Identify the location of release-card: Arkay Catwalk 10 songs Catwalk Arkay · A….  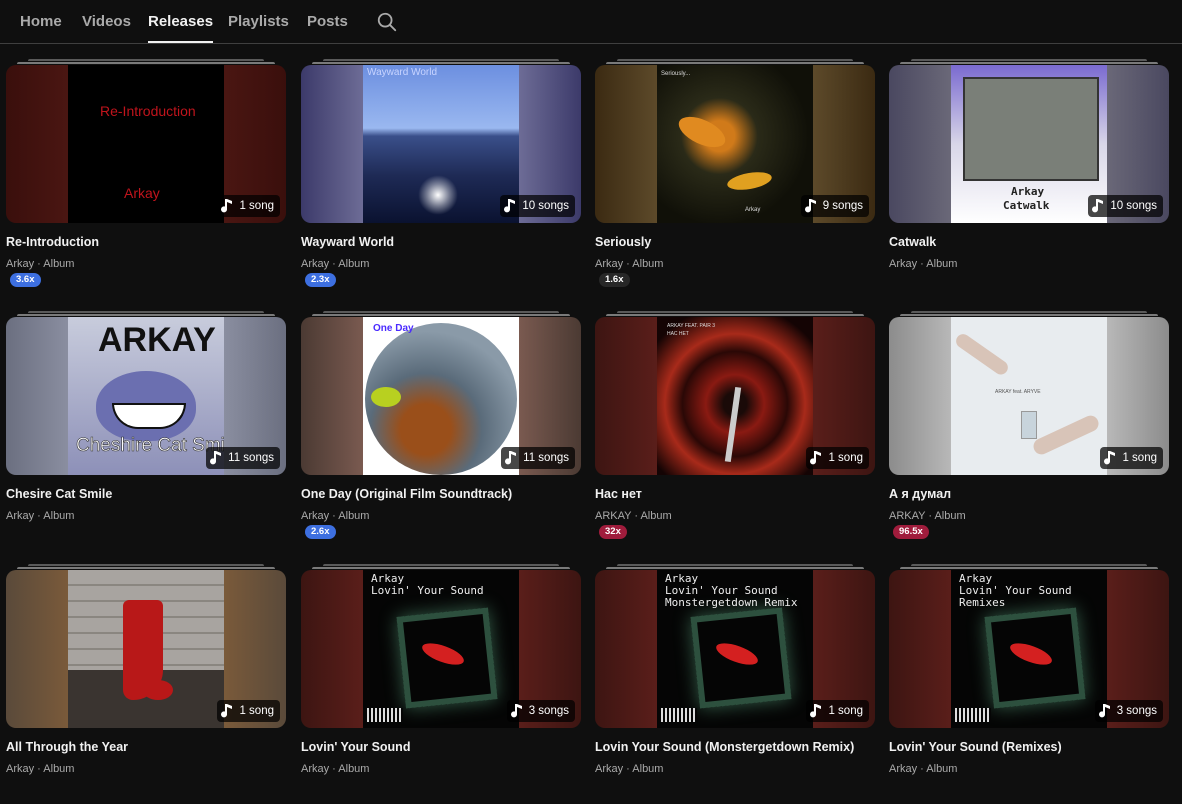
(1029, 179).